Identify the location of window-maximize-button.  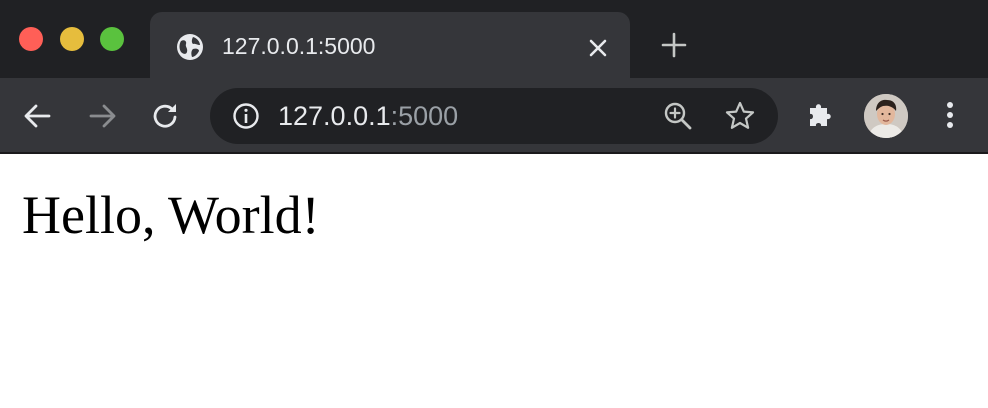
(112, 39).